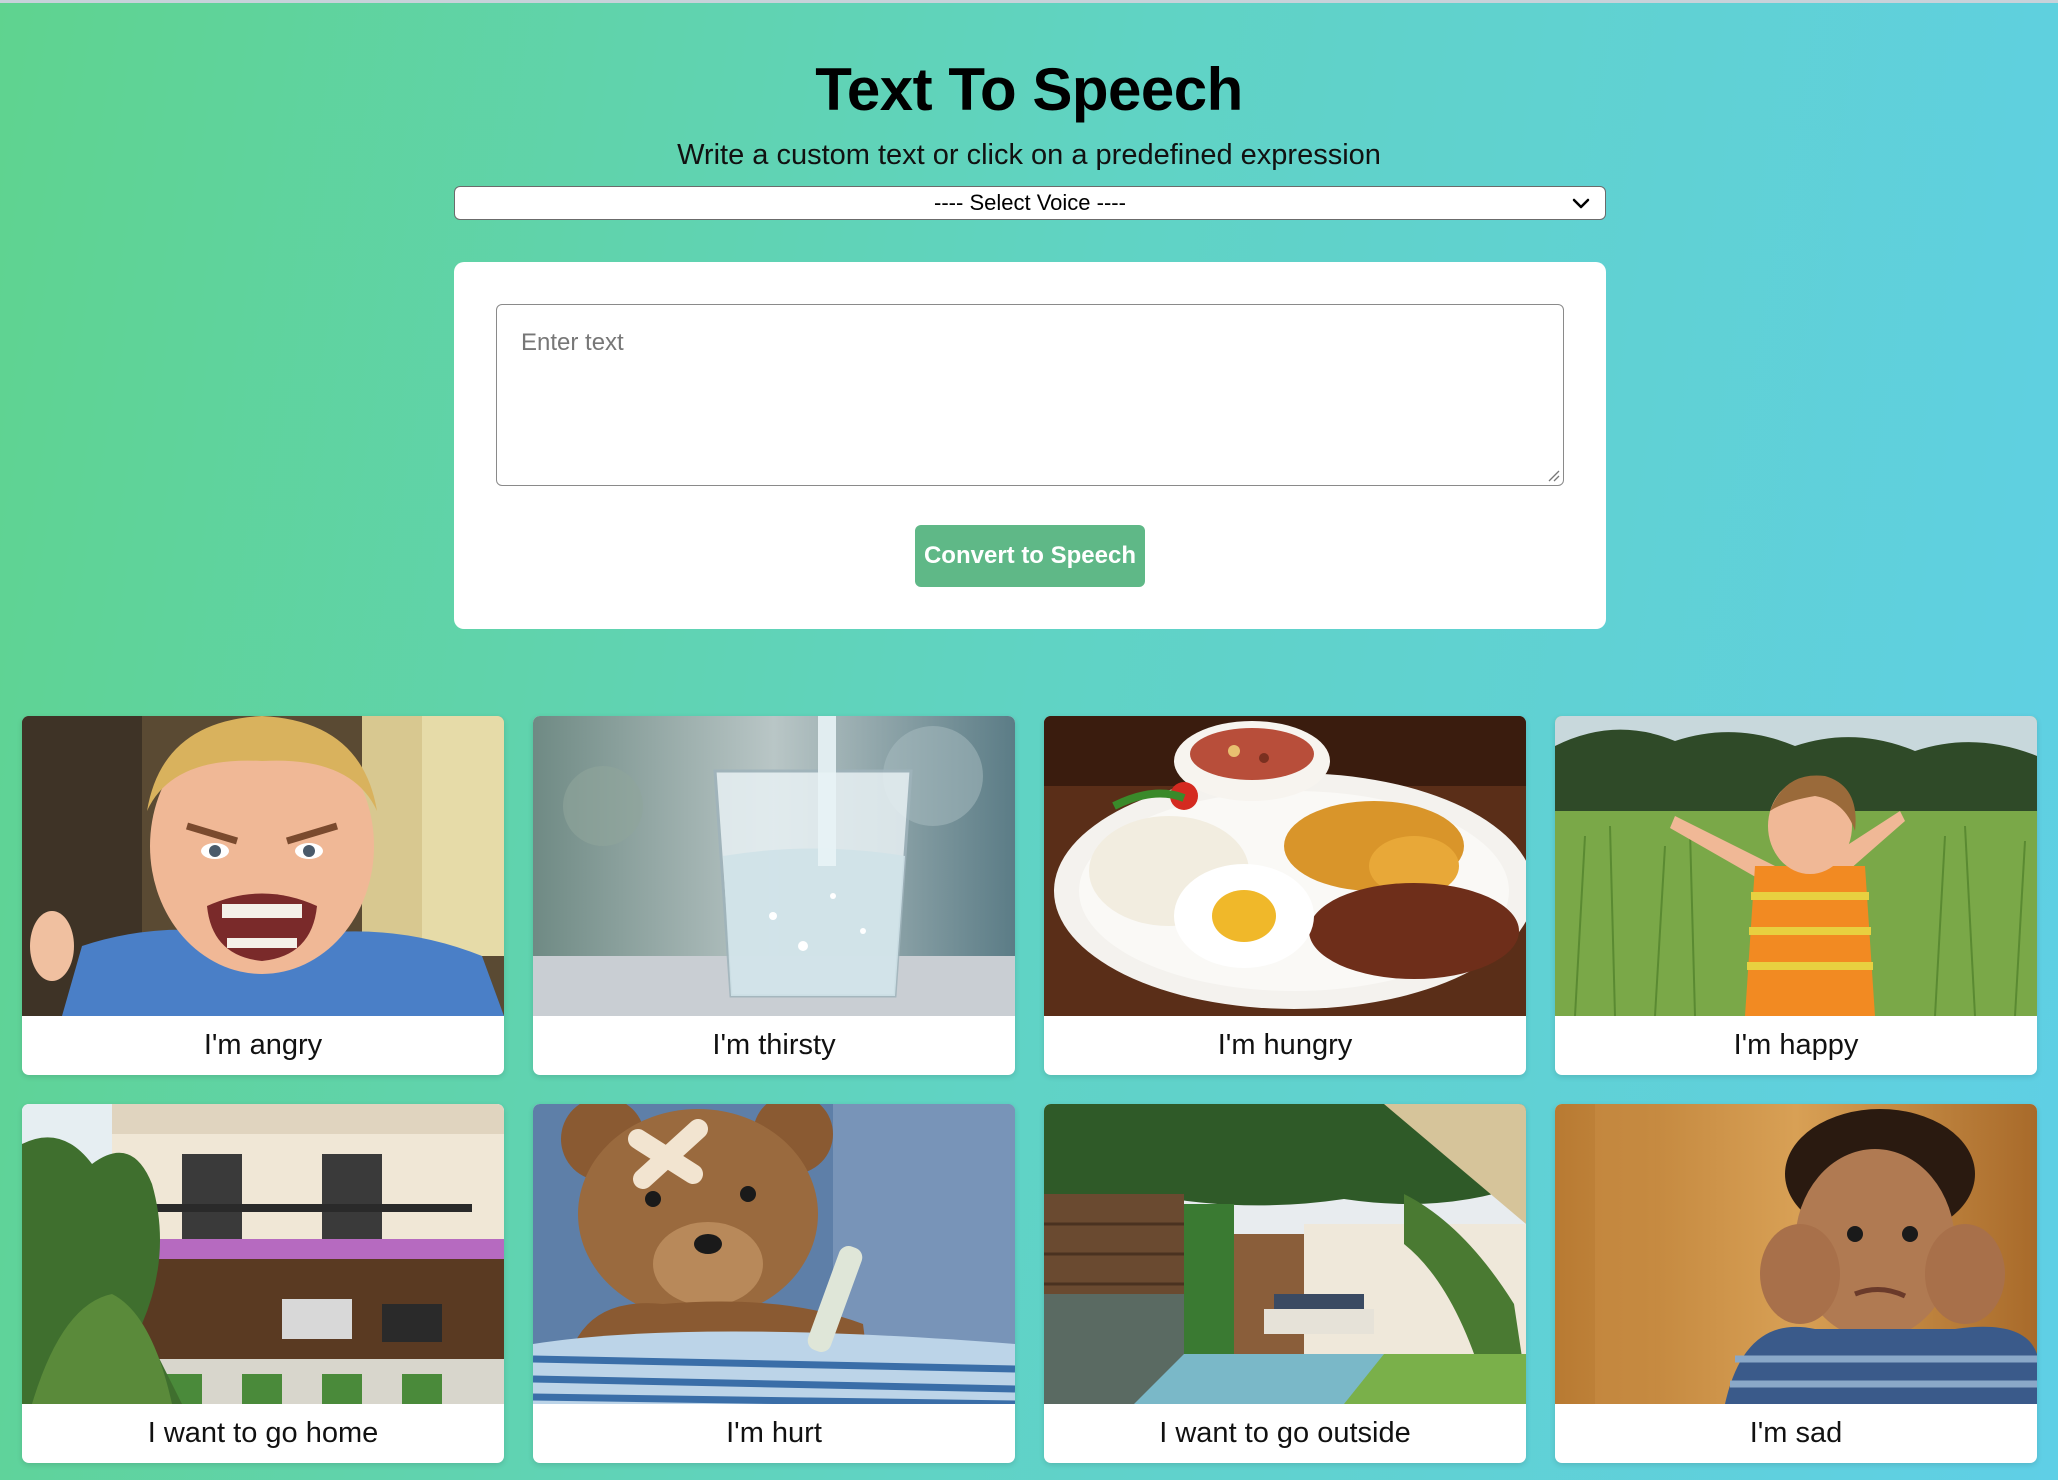 The image size is (2058, 1480). I want to click on garden-patio-photo, so click(1285, 1254).